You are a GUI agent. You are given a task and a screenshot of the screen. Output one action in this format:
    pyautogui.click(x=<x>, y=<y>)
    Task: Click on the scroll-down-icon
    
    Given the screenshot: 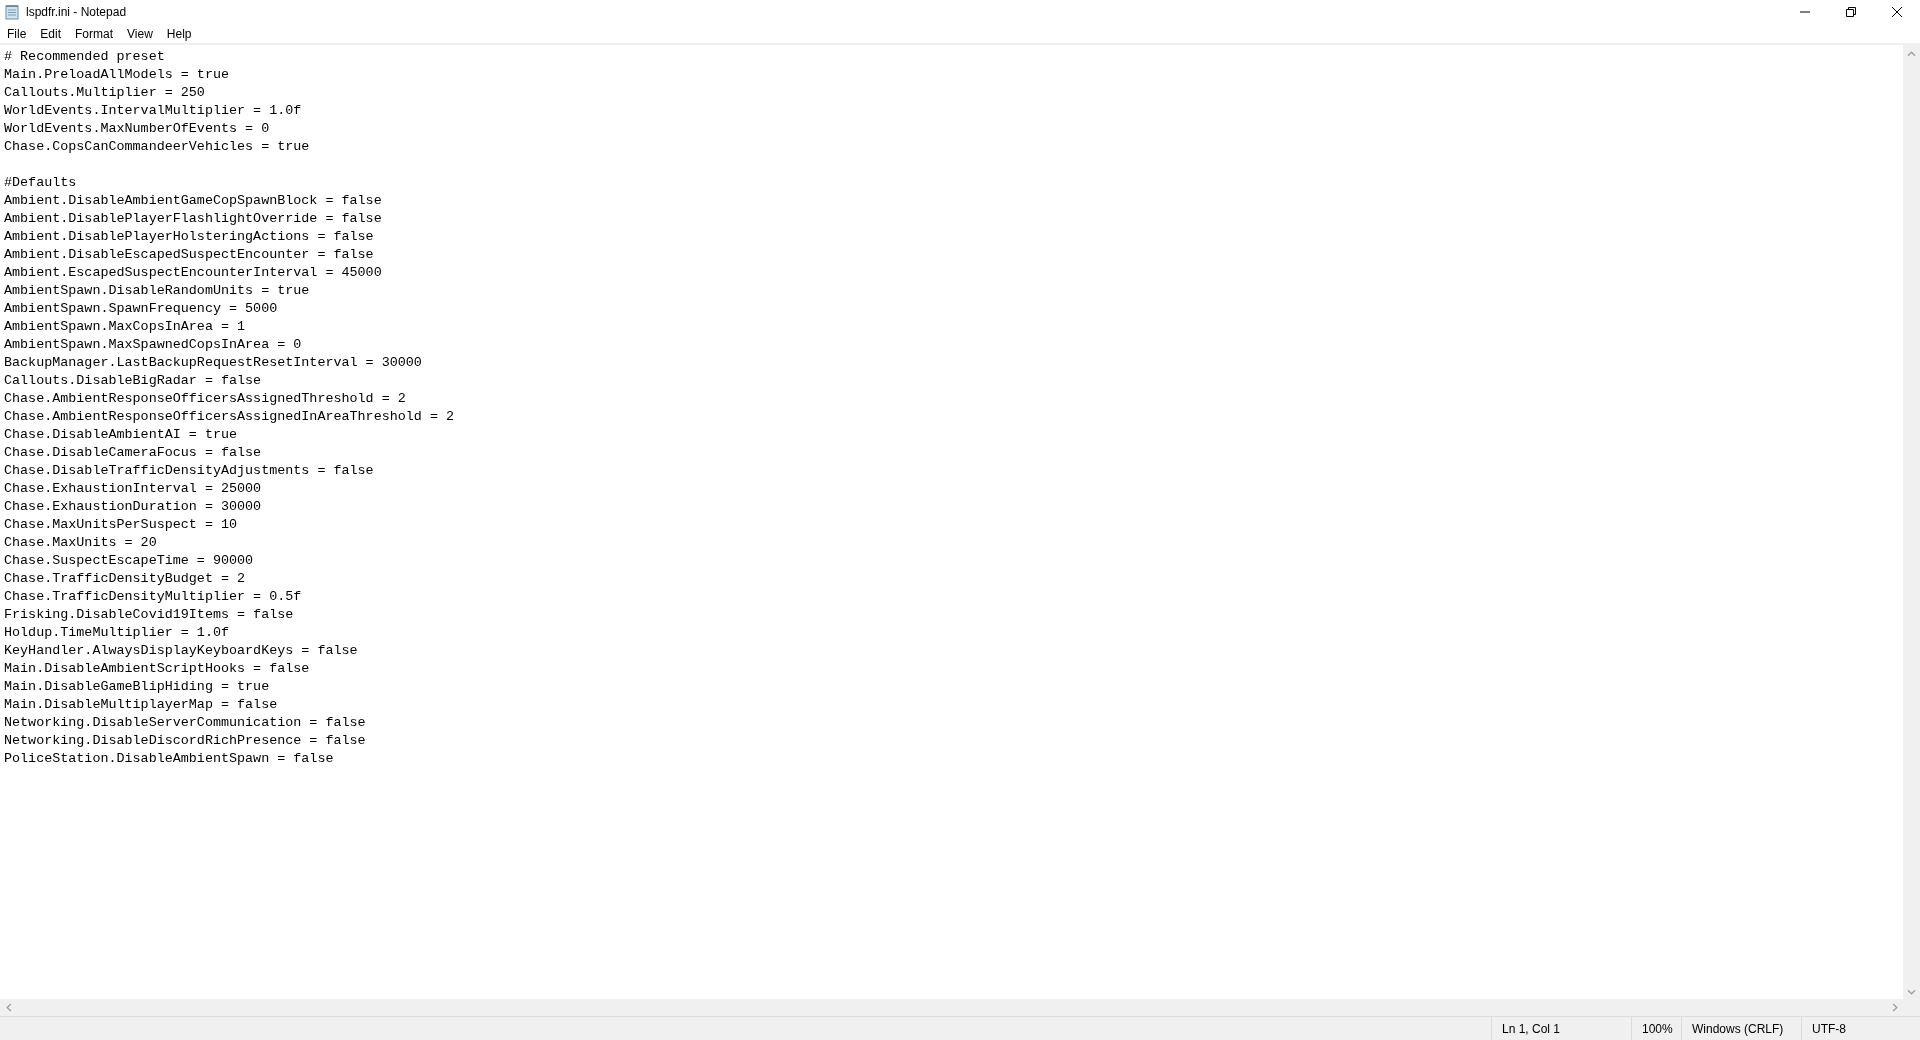 What is the action you would take?
    pyautogui.click(x=1911, y=992)
    